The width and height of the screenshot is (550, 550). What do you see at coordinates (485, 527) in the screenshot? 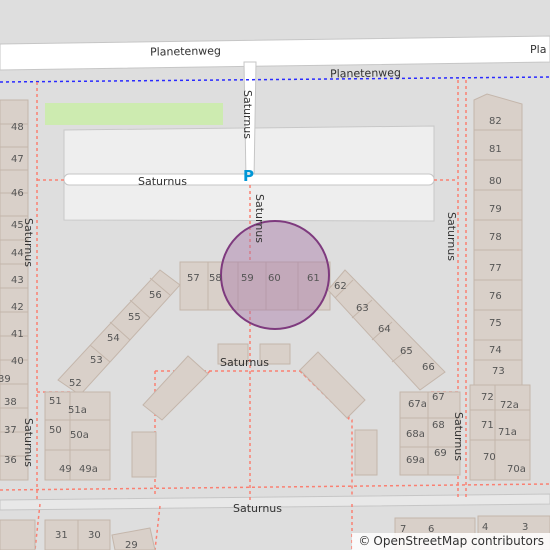
I see `house-number-4: 4` at bounding box center [485, 527].